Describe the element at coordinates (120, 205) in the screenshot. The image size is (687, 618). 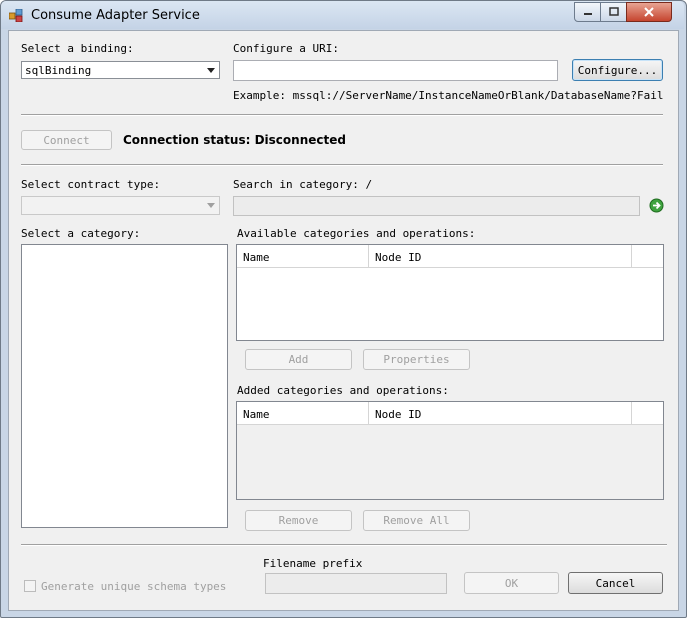
I see `contract-type-dropdown` at that location.